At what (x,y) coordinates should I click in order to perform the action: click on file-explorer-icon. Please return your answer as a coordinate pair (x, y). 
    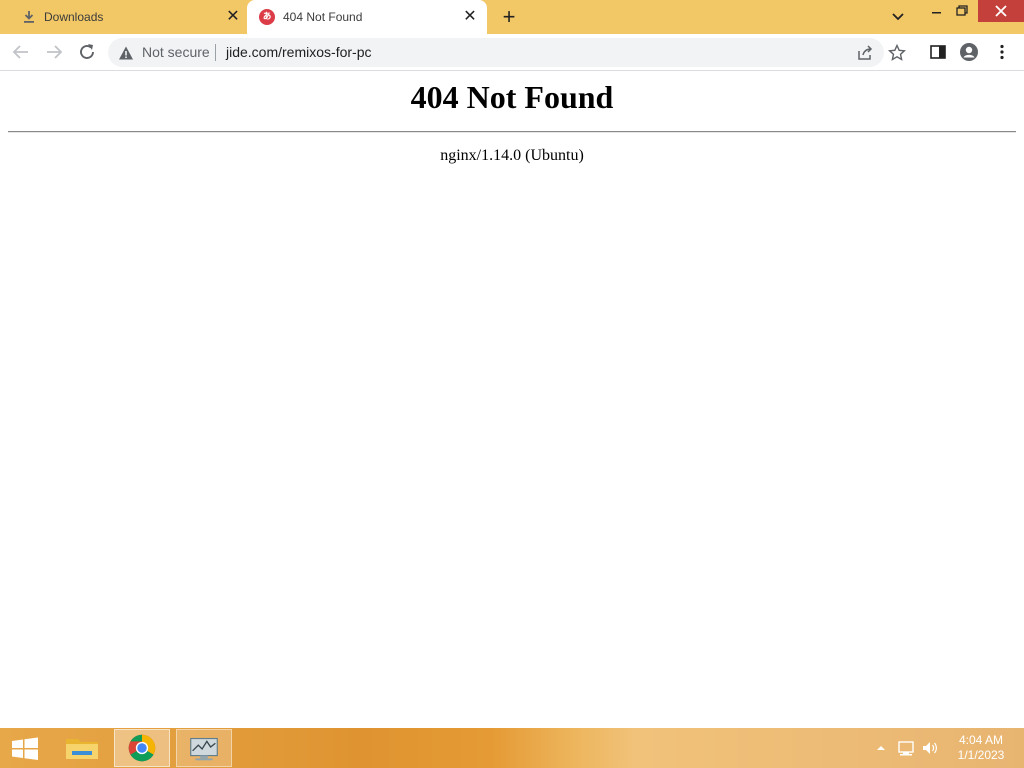
    Looking at the image, I should click on (82, 748).